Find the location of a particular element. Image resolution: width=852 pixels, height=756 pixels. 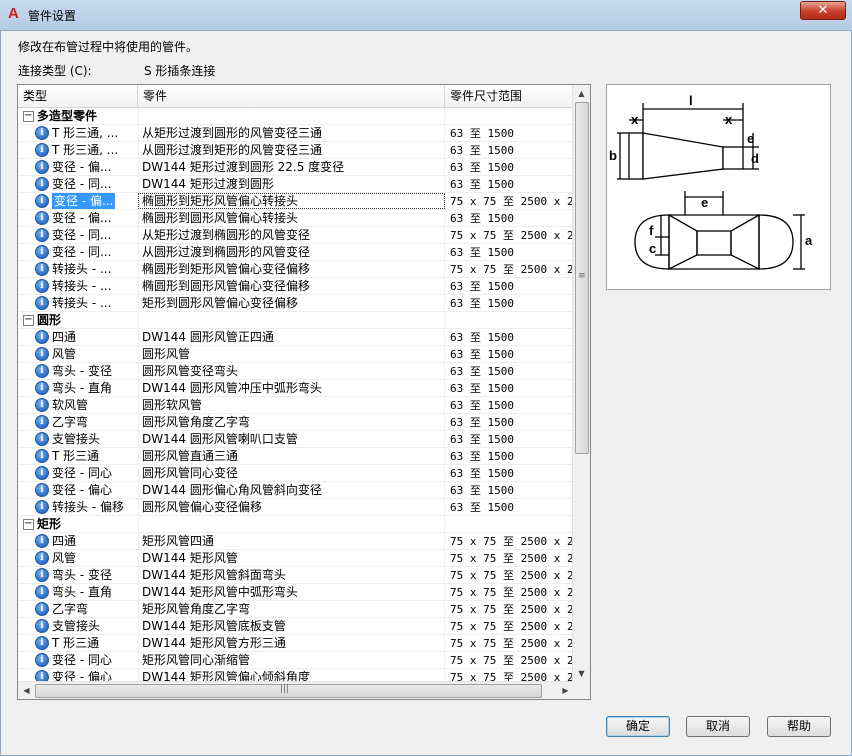

part-cell: DW144 矩形过渡到圆形 is located at coordinates (291, 184).